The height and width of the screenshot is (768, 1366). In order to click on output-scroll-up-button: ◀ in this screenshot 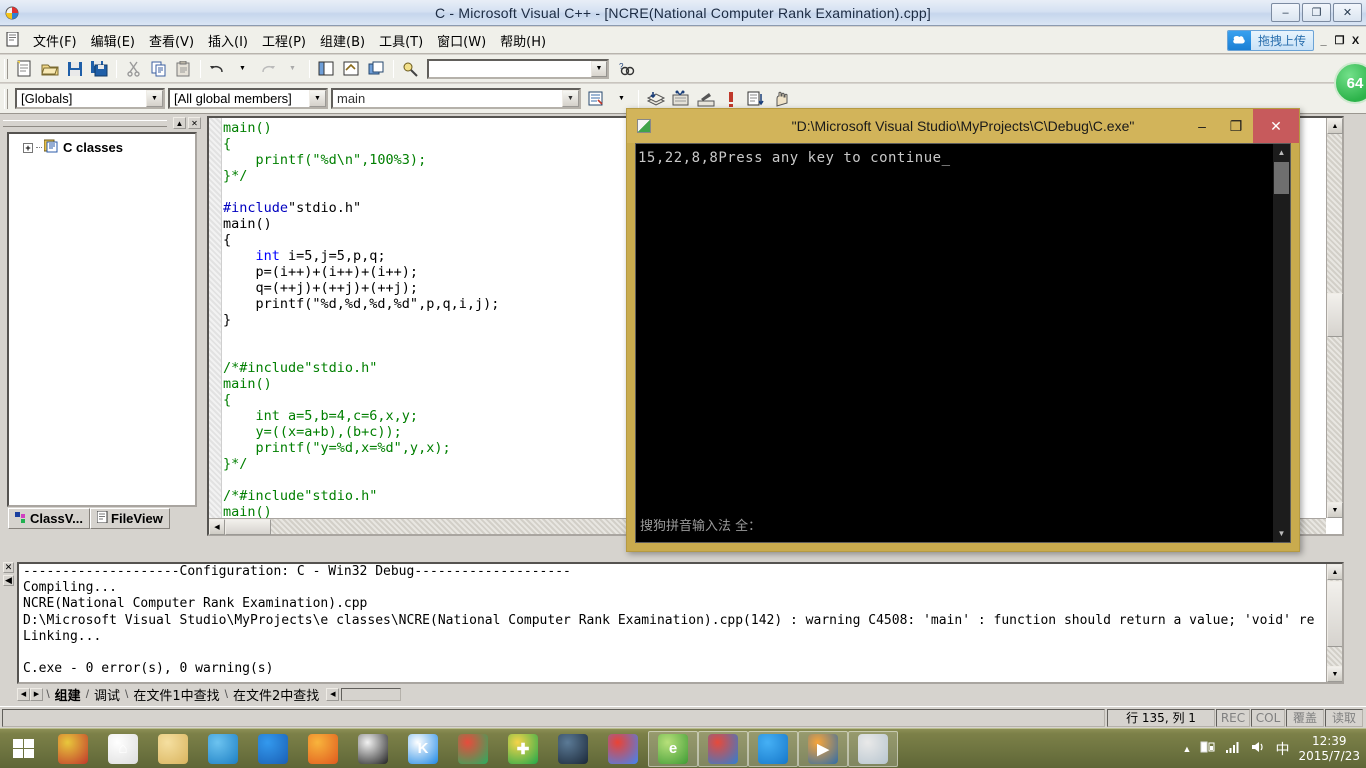, I will do `click(8, 580)`.